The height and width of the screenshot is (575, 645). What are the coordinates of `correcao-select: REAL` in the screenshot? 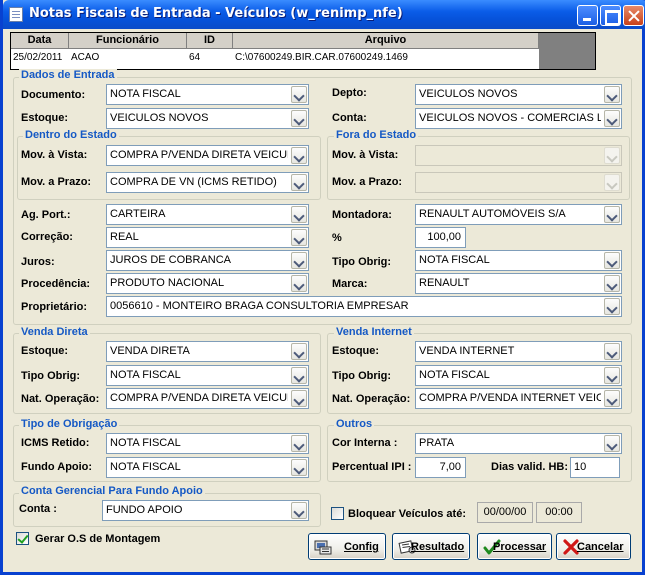 It's located at (207, 237).